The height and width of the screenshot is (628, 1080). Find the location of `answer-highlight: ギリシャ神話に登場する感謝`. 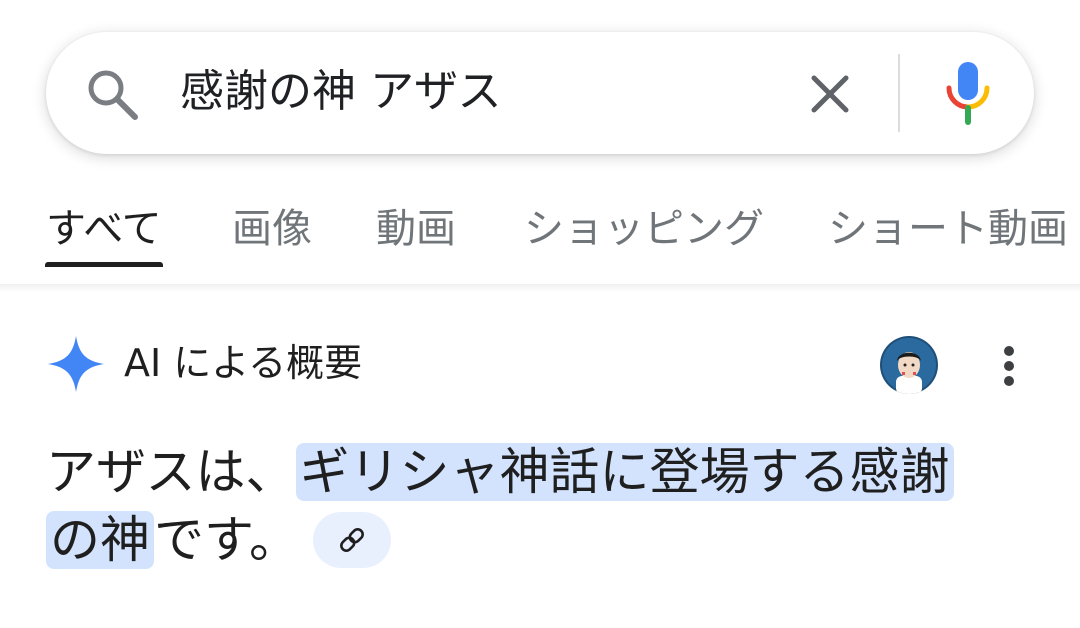

answer-highlight: ギリシャ神話に登場する感謝 is located at coordinates (624, 472).